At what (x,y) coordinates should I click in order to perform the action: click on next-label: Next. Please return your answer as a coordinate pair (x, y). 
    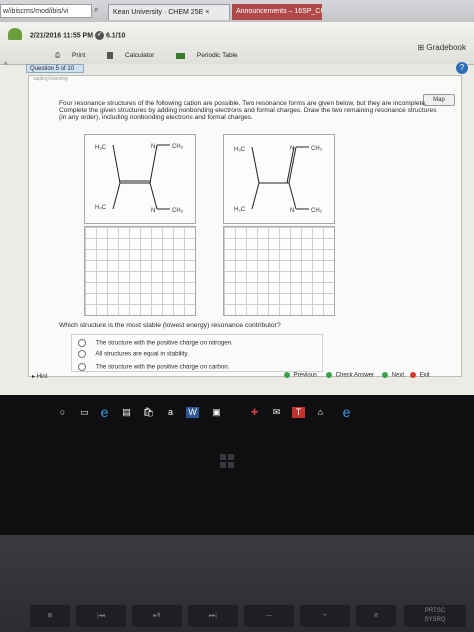
    Looking at the image, I should click on (398, 375).